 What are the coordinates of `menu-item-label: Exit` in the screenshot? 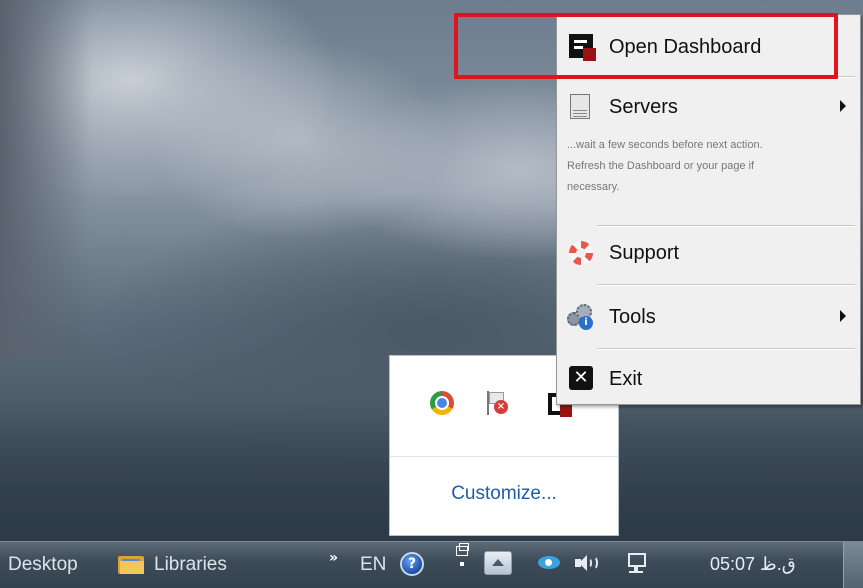 It's located at (626, 378).